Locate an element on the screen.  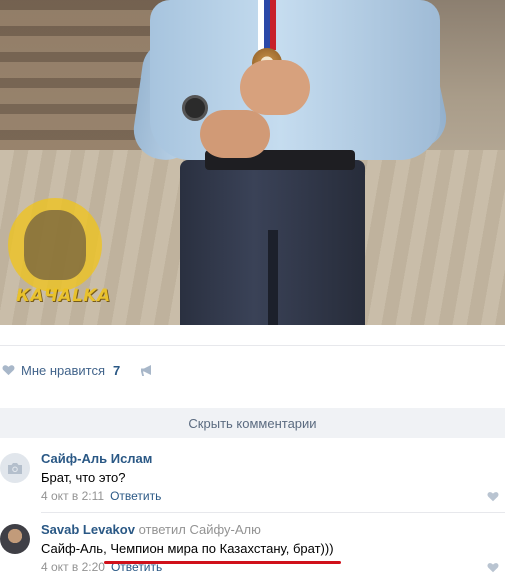
share-megaphone-icon is located at coordinates (147, 370).